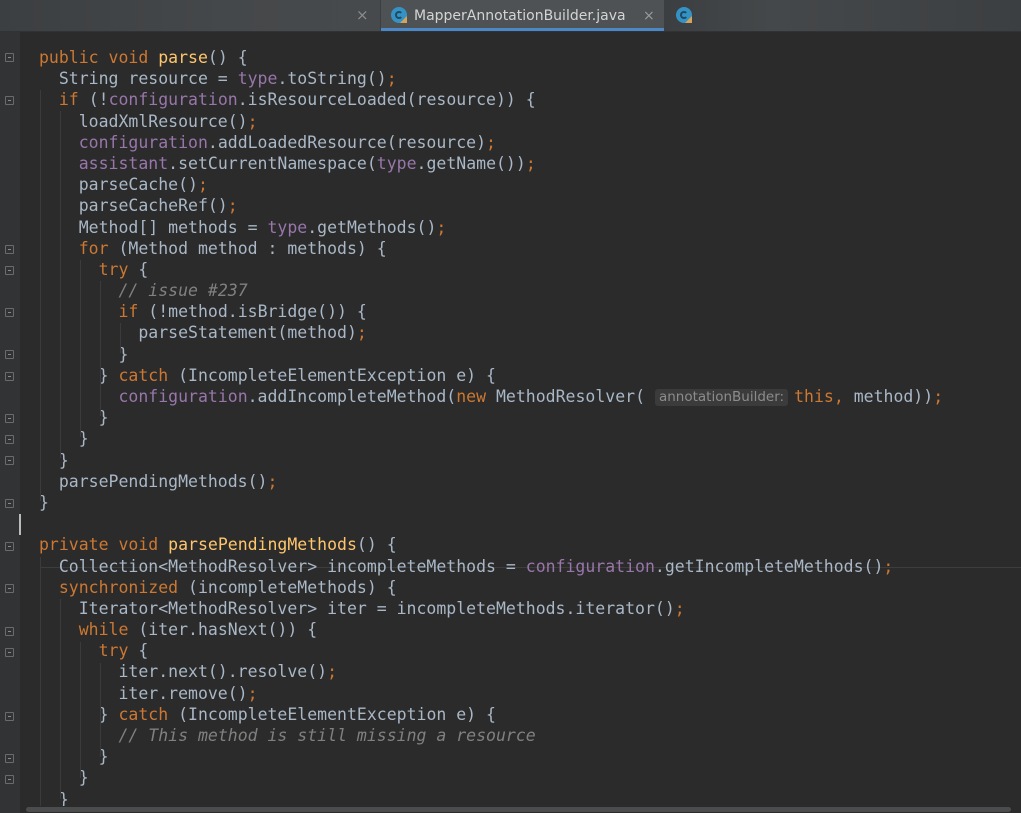 This screenshot has height=813, width=1021. I want to click on code-line: synchronized (incompleteMethods) {, so click(526, 587).